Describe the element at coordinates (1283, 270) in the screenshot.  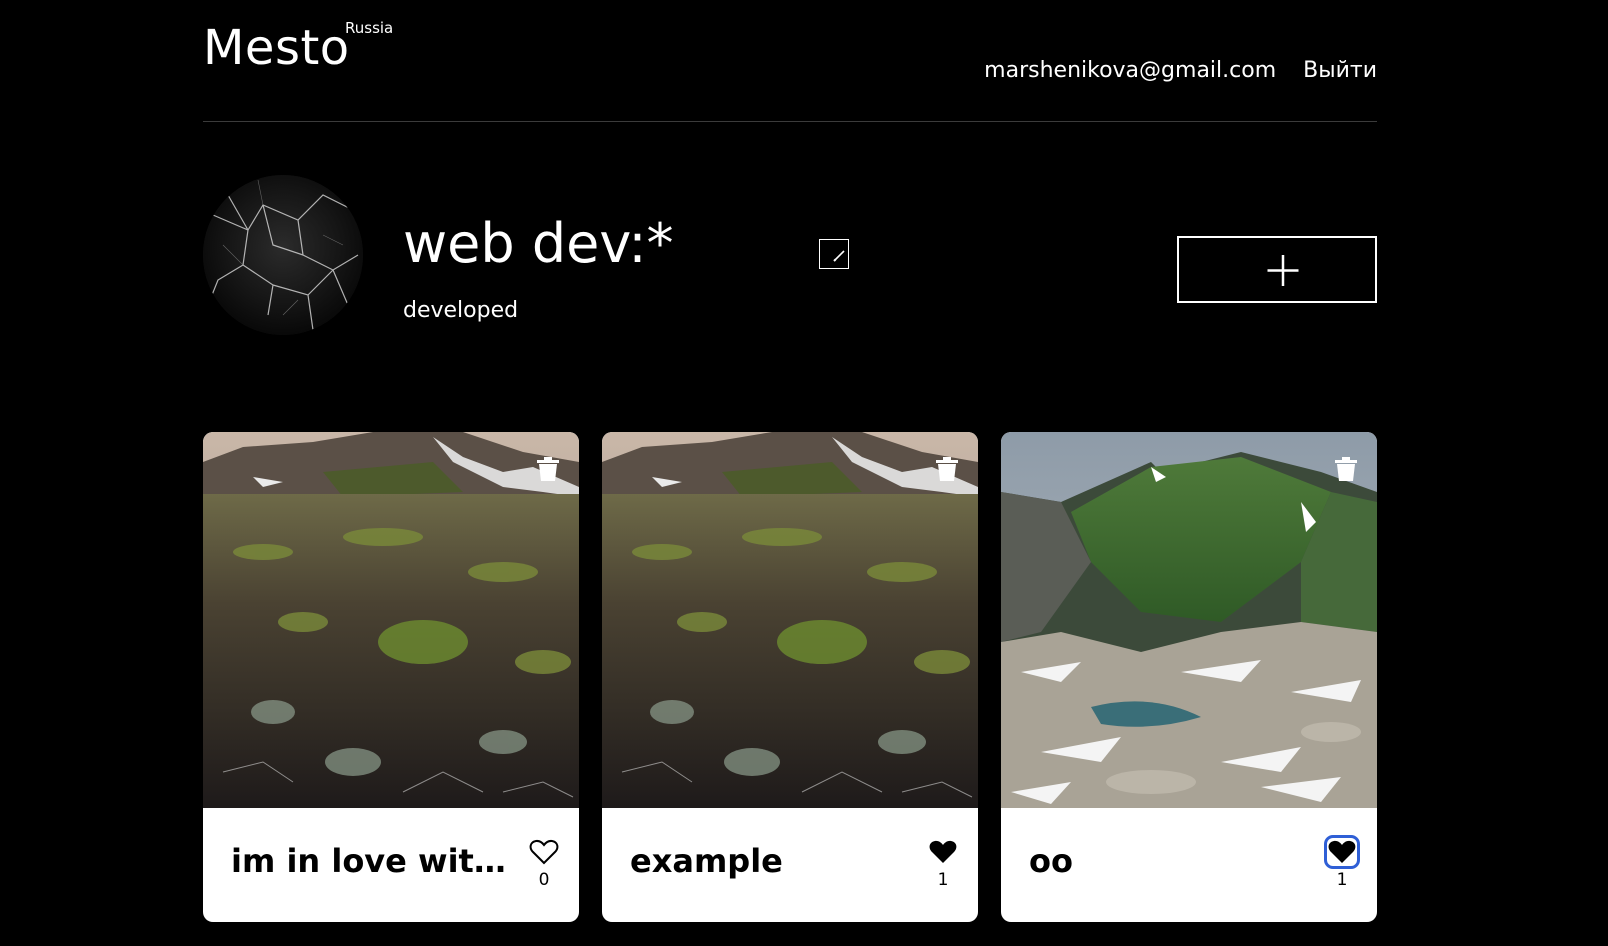
I see `plus-icon` at that location.